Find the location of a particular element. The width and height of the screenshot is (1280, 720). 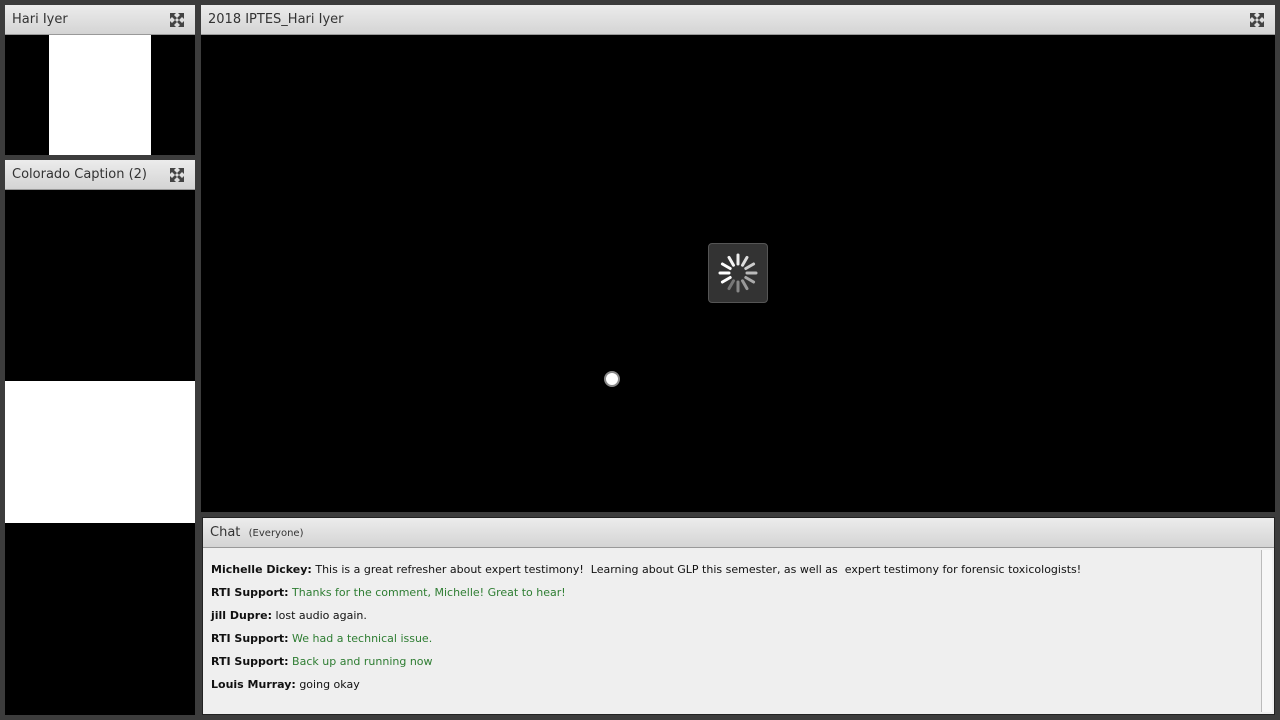

camera-video is located at coordinates (100, 95).